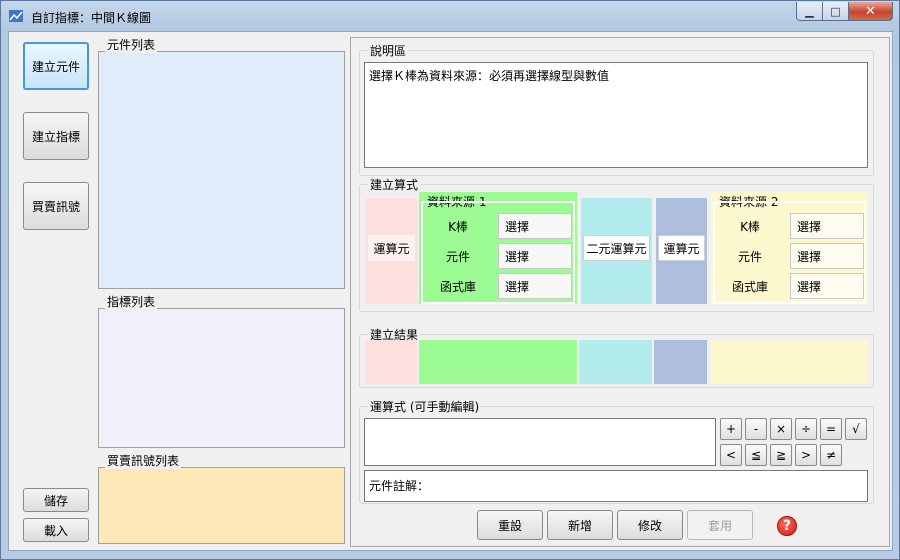 Image resolution: width=900 pixels, height=560 pixels. What do you see at coordinates (458, 226) in the screenshot?
I see `source1-kbar-label: K棒` at bounding box center [458, 226].